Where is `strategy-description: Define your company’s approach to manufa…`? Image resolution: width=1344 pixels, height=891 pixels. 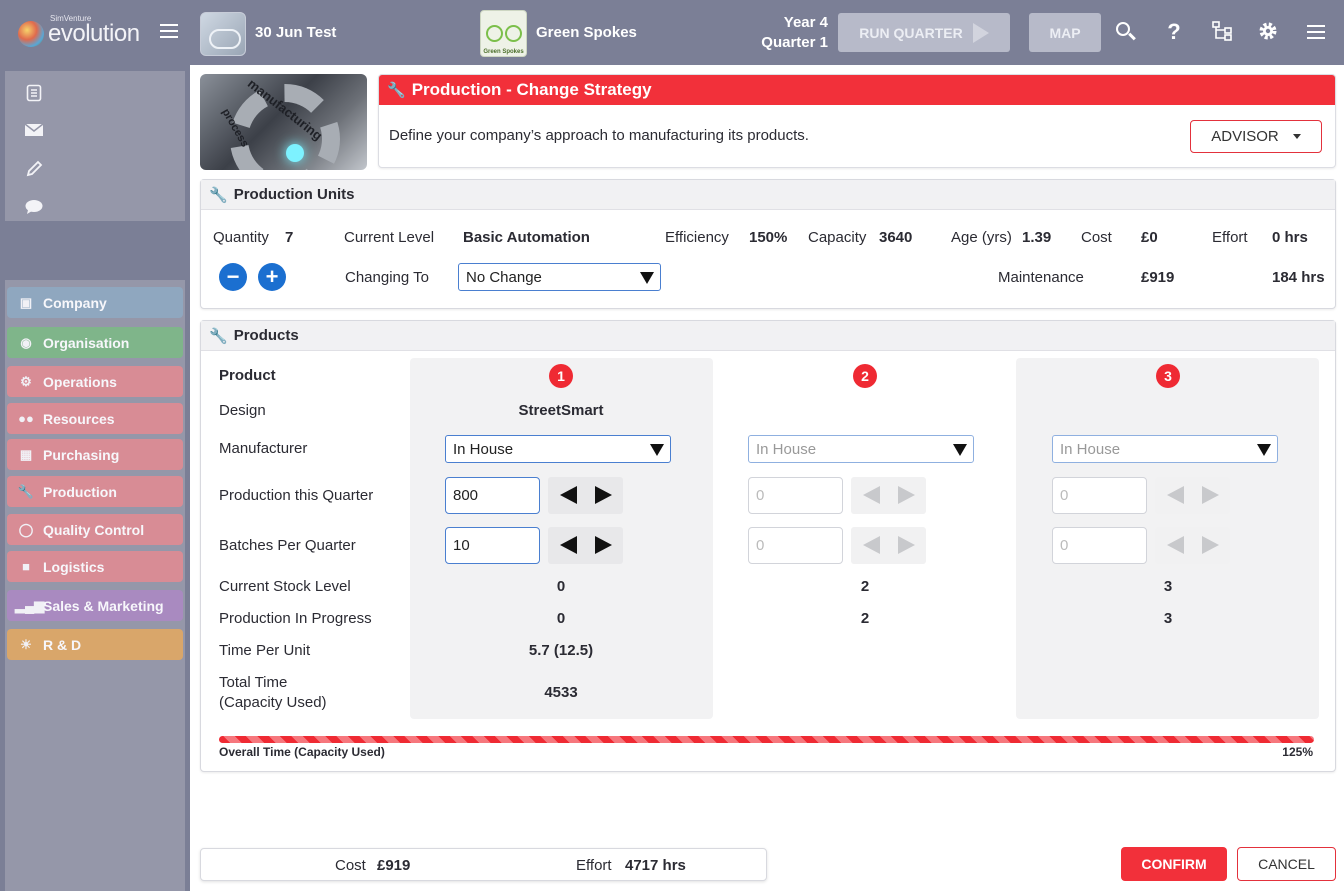 strategy-description: Define your company’s approach to manufa… is located at coordinates (599, 135).